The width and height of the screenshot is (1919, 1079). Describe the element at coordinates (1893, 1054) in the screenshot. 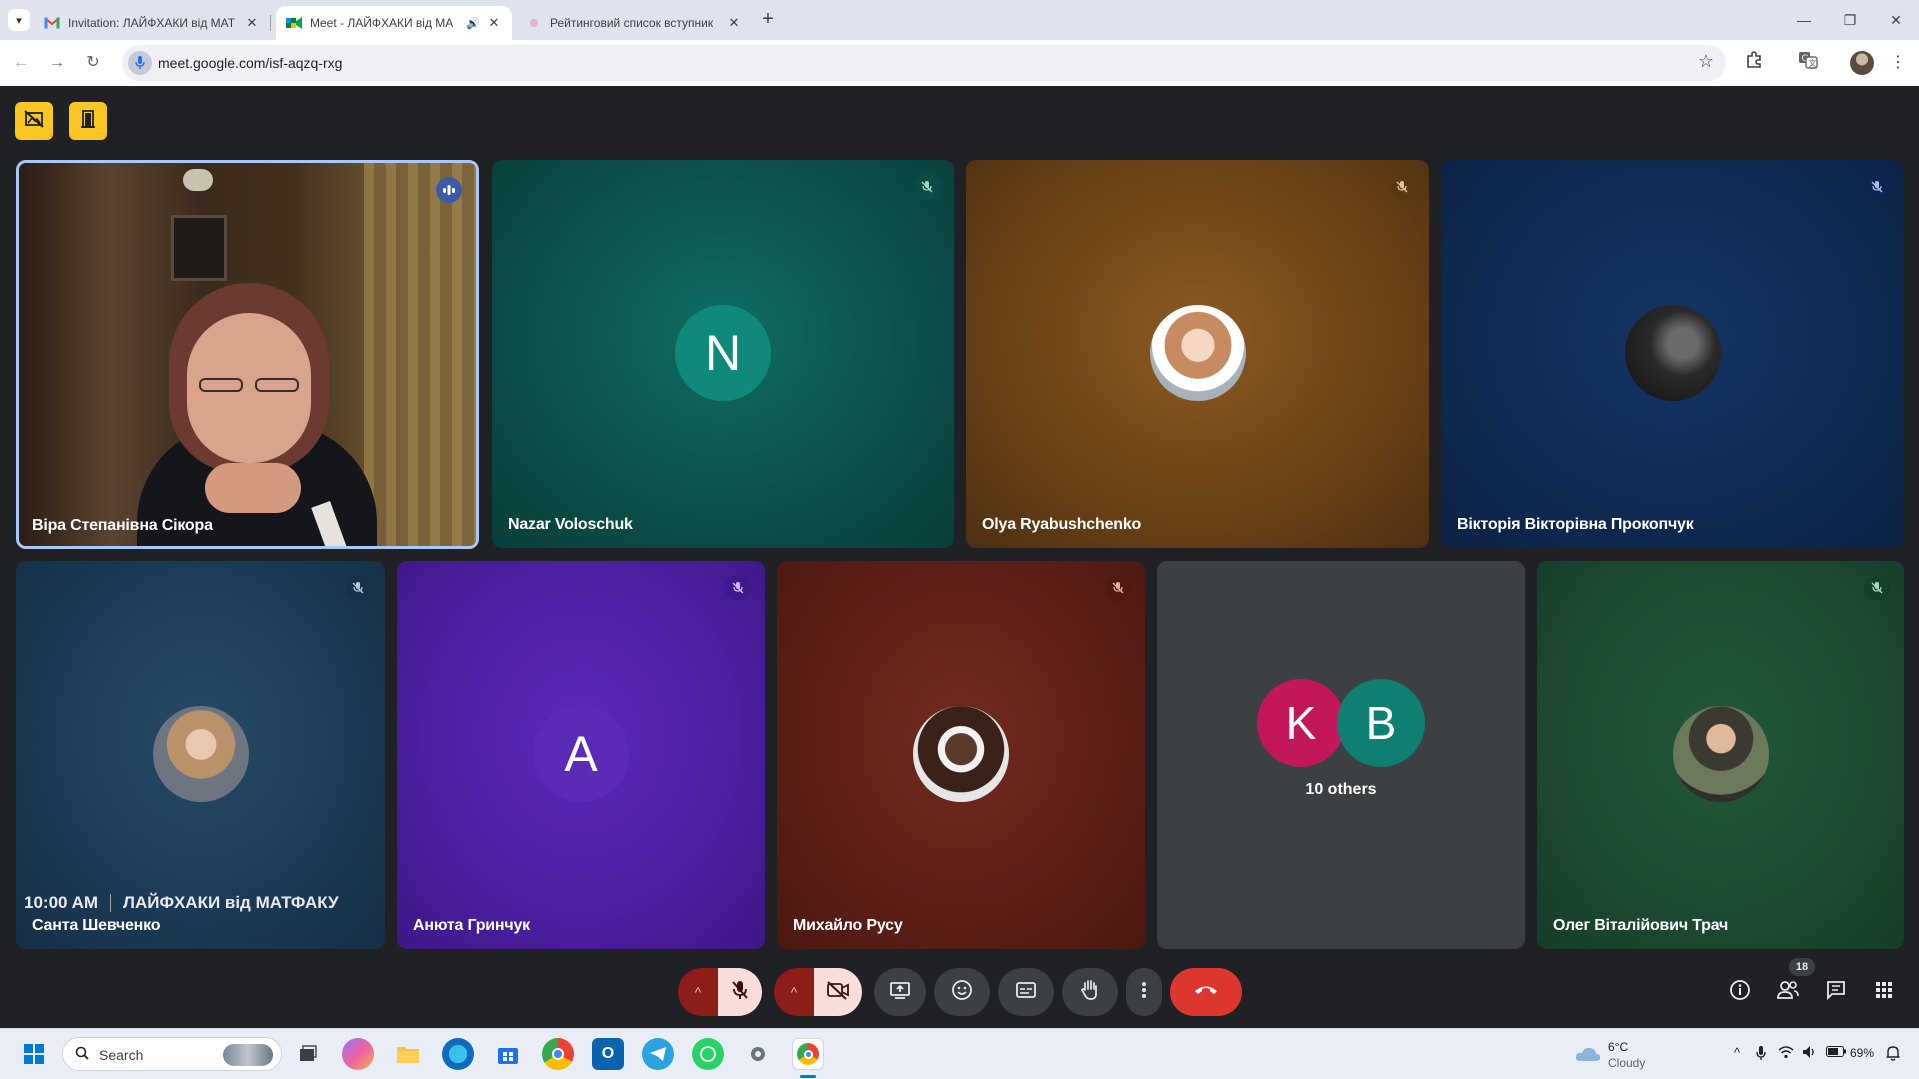

I see `notification-bell-icon` at that location.